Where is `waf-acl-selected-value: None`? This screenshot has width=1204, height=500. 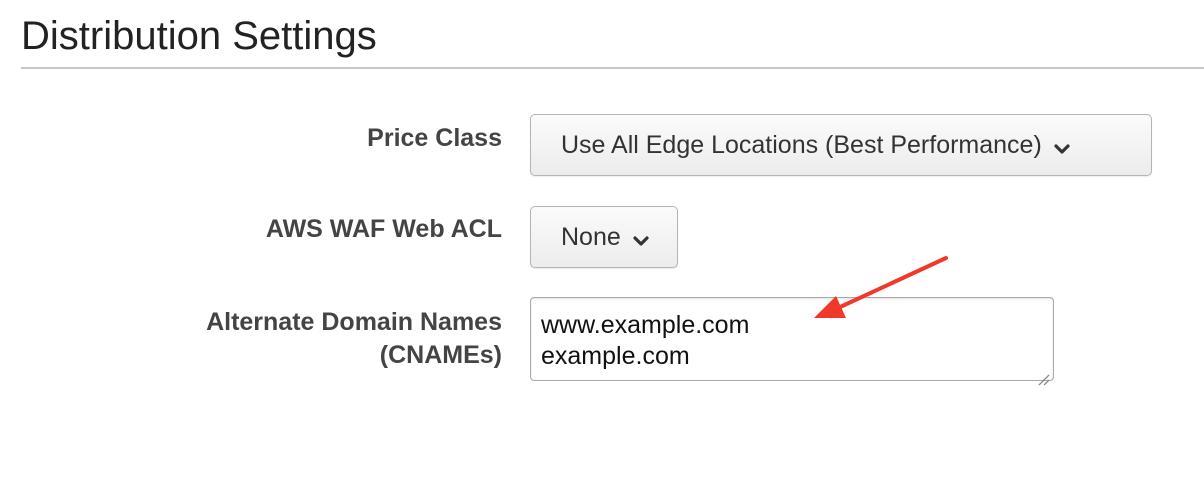 waf-acl-selected-value: None is located at coordinates (591, 236).